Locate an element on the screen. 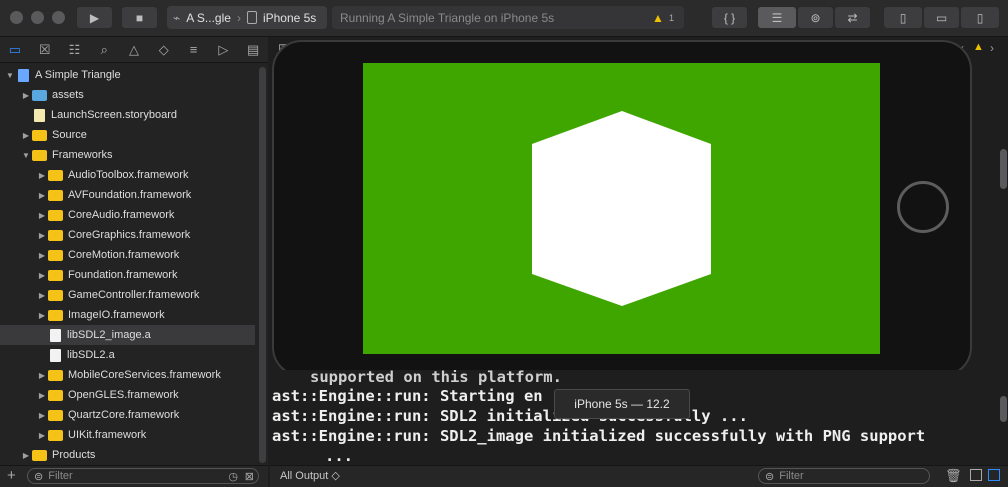 The height and width of the screenshot is (487, 1008). navigator-item-label: Foundation.framework is located at coordinates (123, 275).